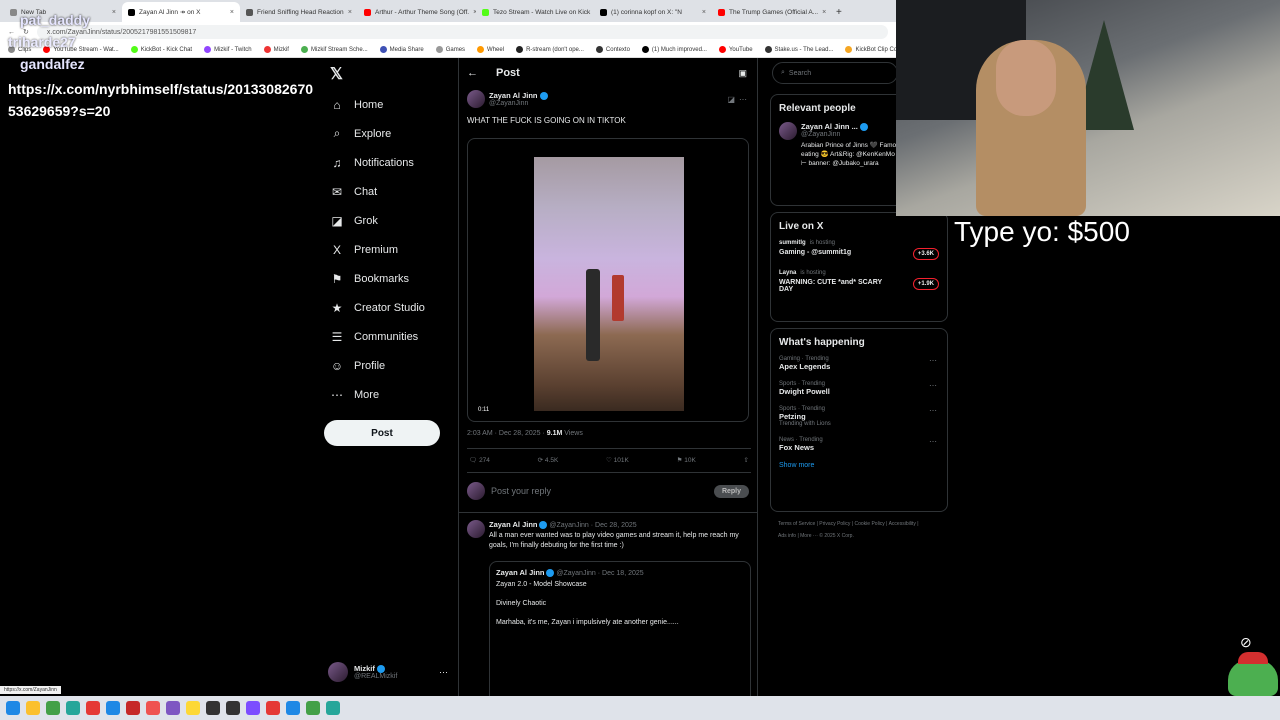 This screenshot has width=1280, height=720. I want to click on author-handle: @ZayanJinn, so click(518, 103).